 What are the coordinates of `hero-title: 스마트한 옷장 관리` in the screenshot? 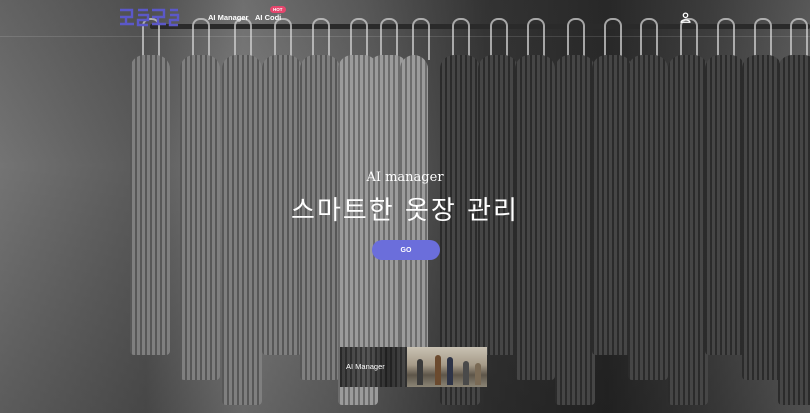 It's located at (405, 211).